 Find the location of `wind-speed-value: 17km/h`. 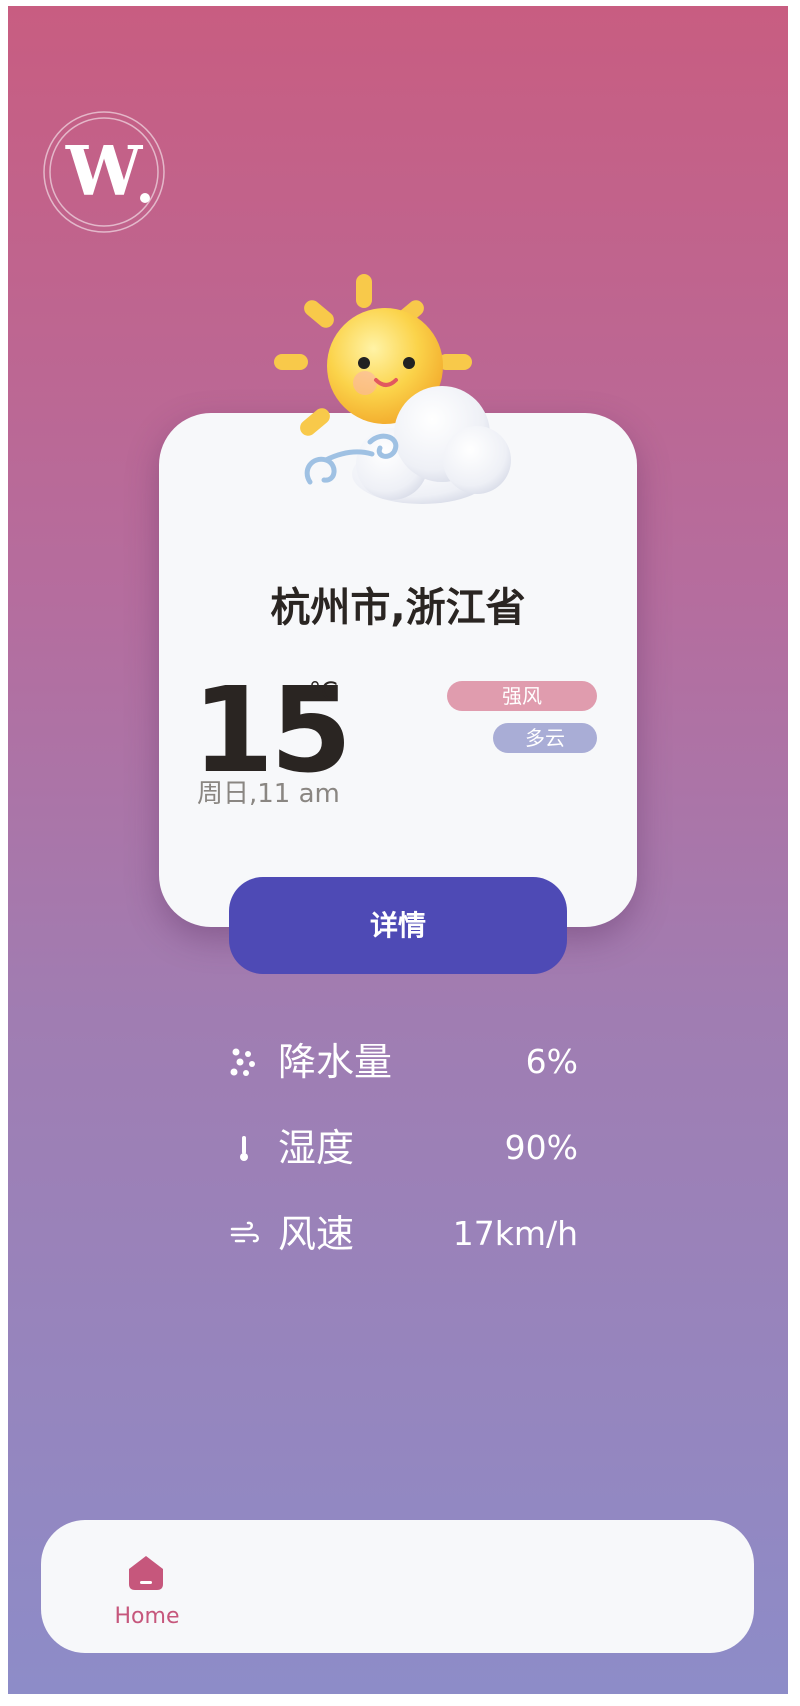

wind-speed-value: 17km/h is located at coordinates (515, 1233).